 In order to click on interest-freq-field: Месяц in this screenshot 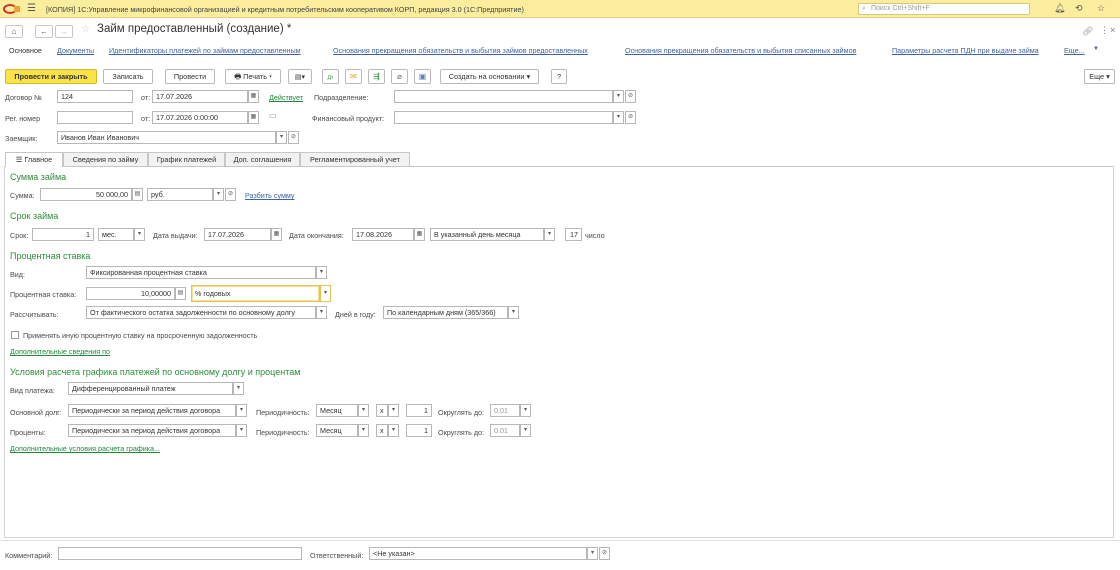, I will do `click(337, 430)`.